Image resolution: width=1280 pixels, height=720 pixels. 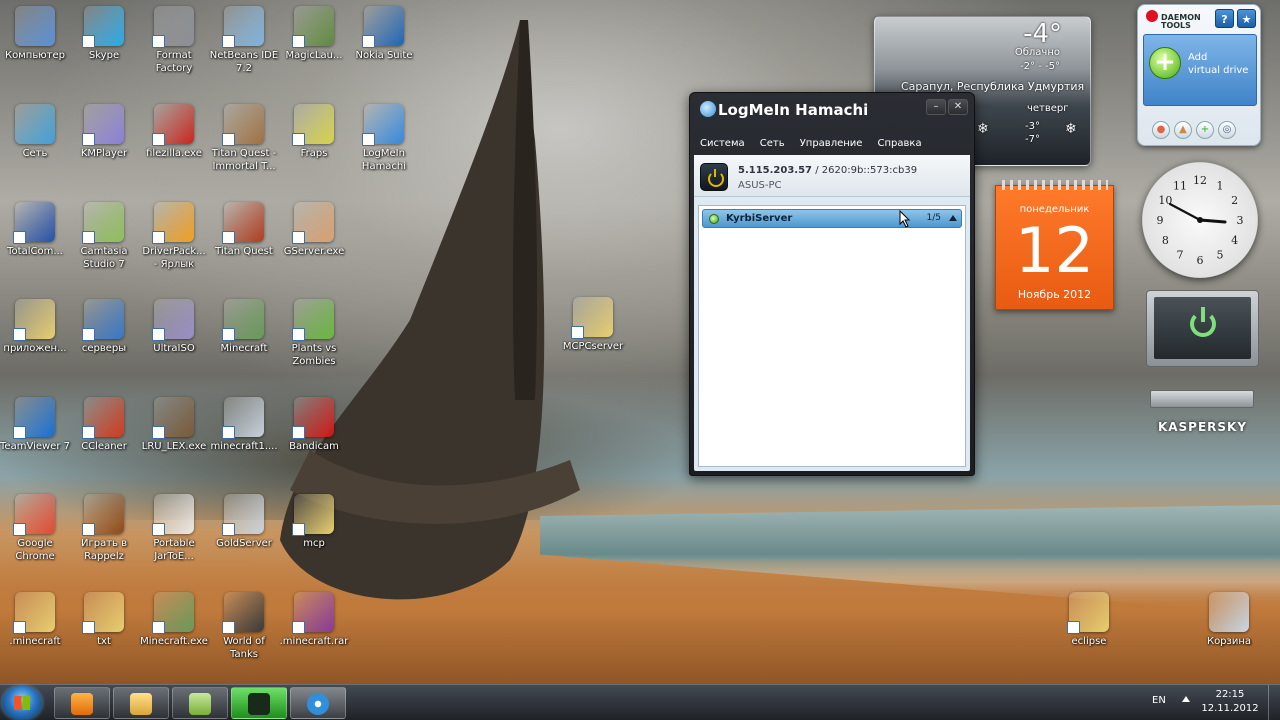 What do you see at coordinates (104, 153) in the screenshot?
I see `desktop-icon-label: KMPlayer` at bounding box center [104, 153].